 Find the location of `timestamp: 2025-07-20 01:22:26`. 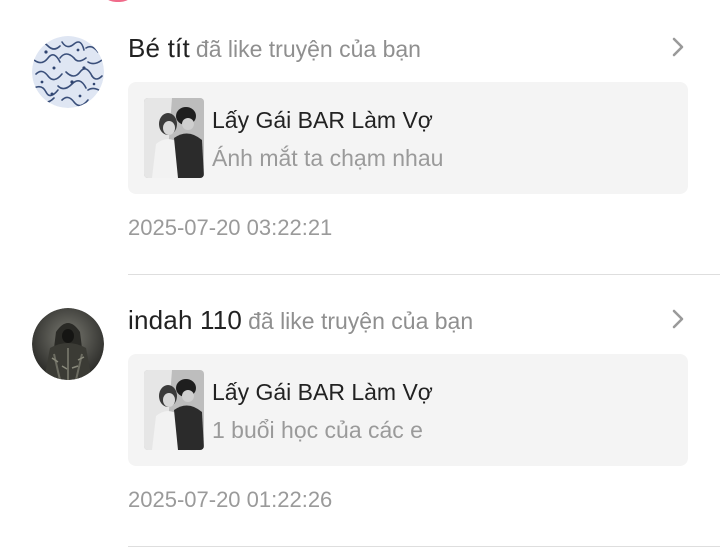

timestamp: 2025-07-20 01:22:26 is located at coordinates (230, 499).